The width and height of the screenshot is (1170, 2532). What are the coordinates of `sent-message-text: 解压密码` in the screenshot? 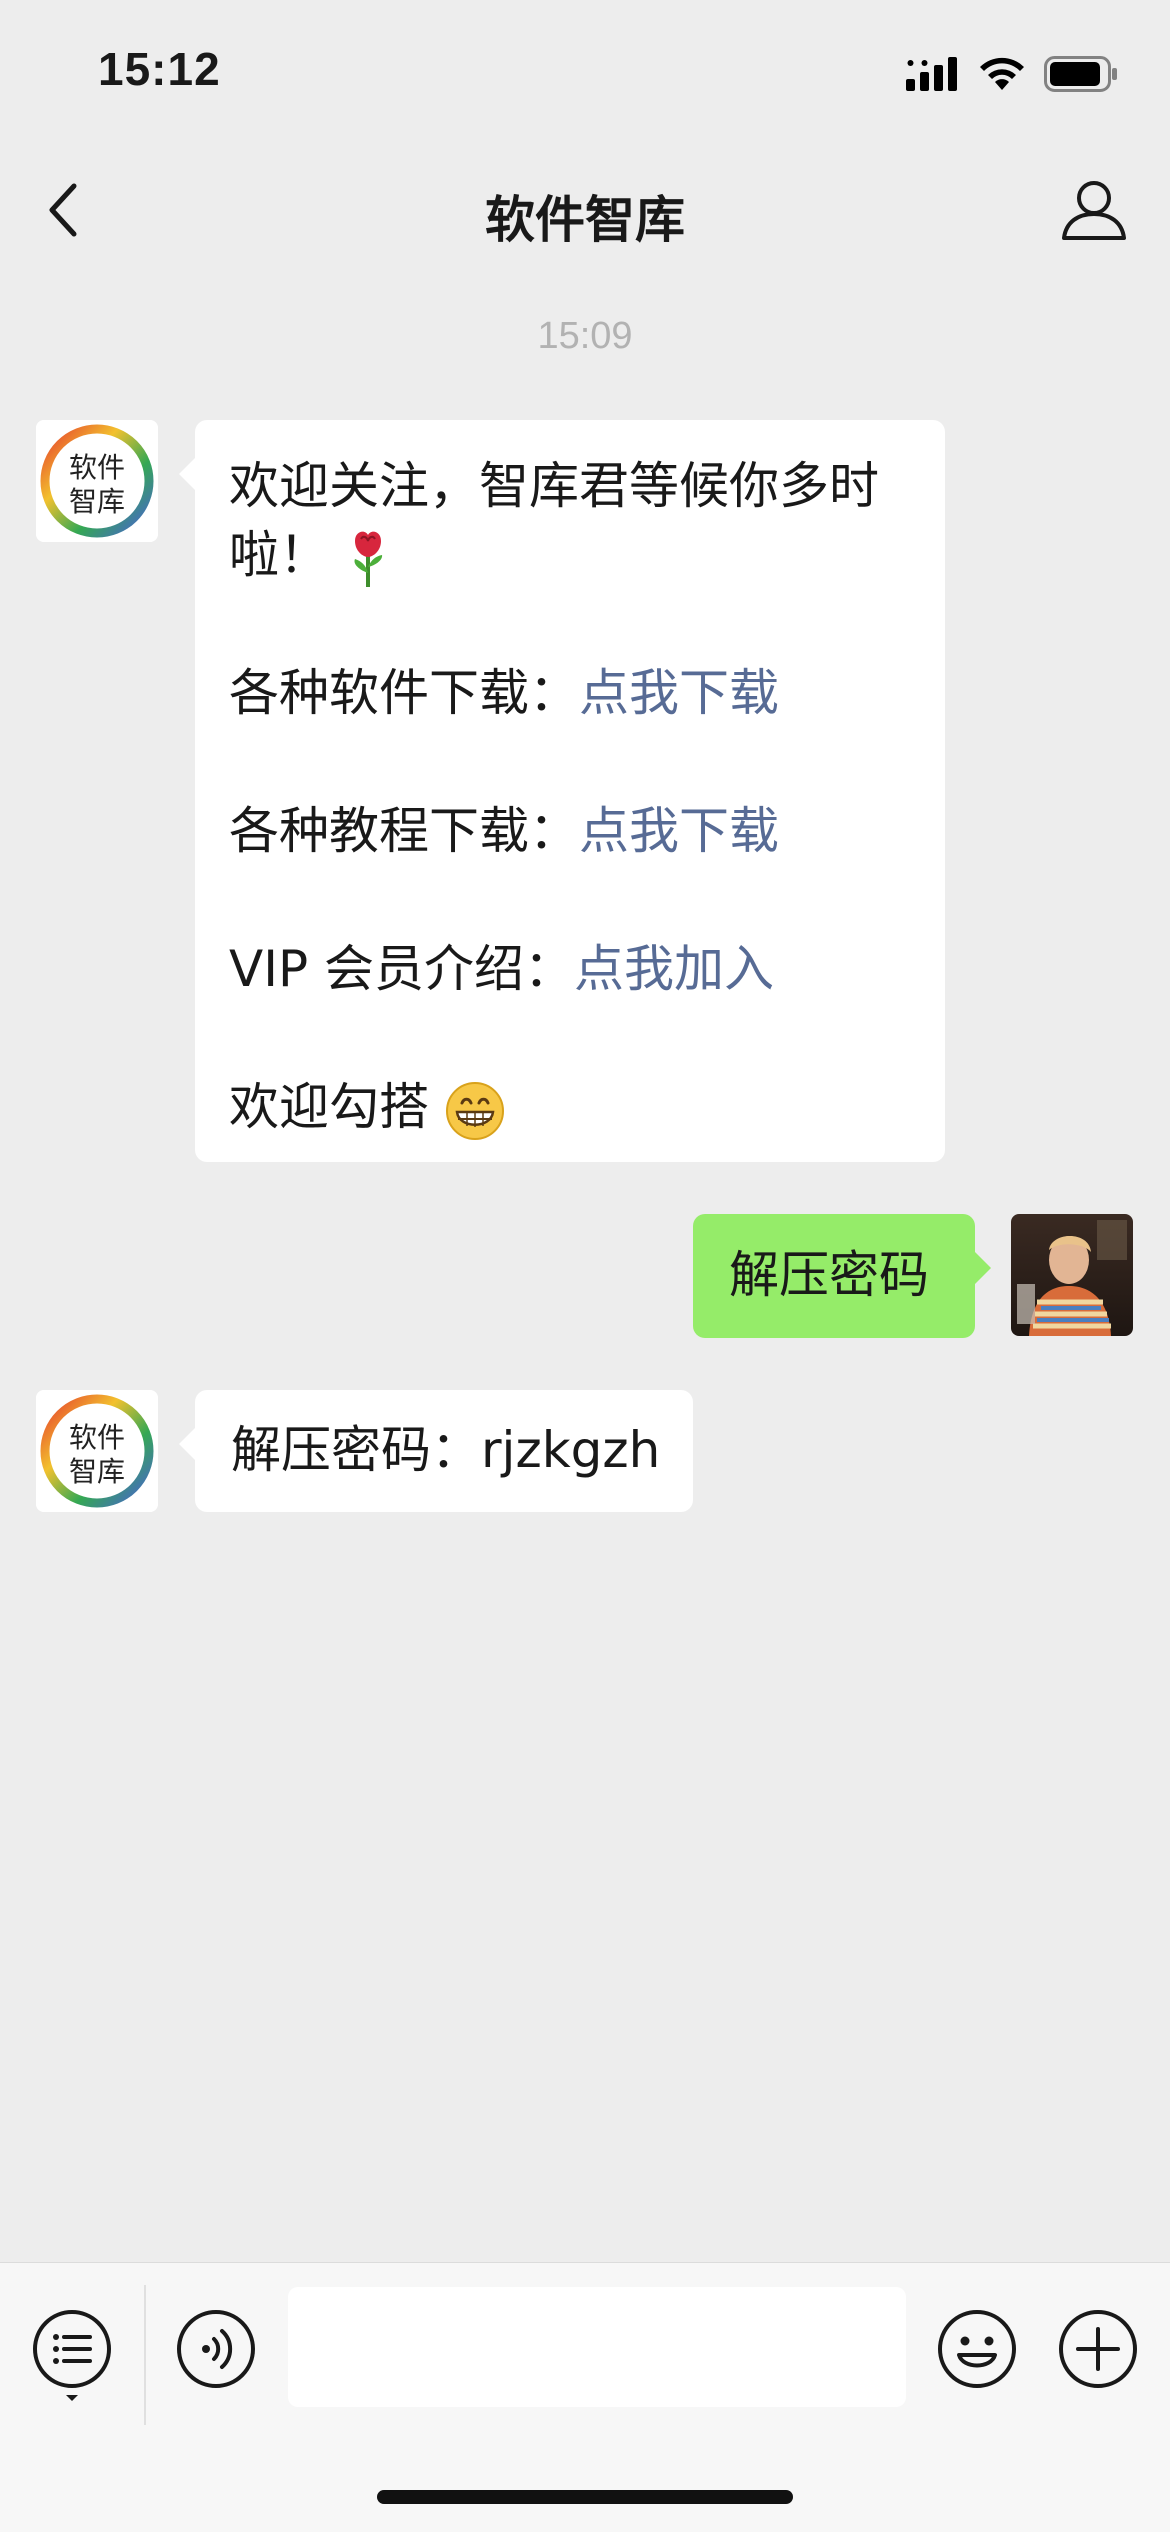 It's located at (829, 1275).